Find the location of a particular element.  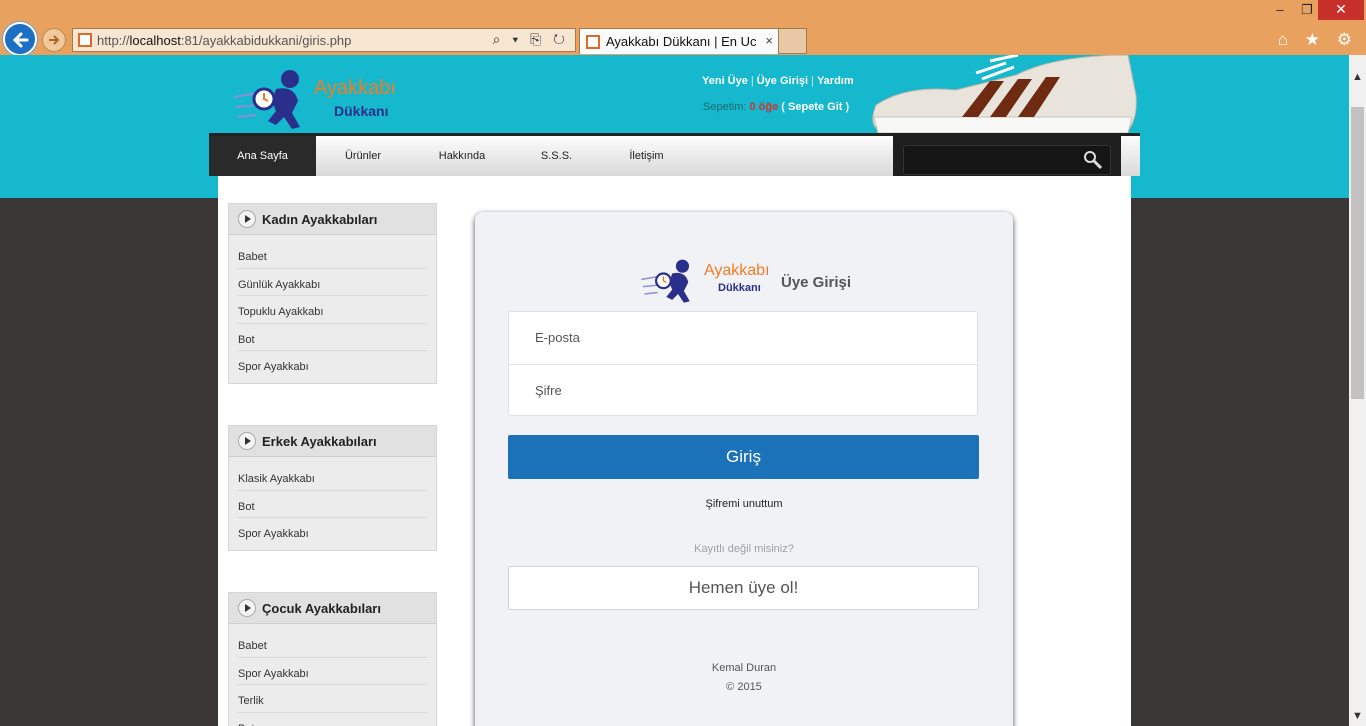

login-button: Giriş is located at coordinates (743, 457).